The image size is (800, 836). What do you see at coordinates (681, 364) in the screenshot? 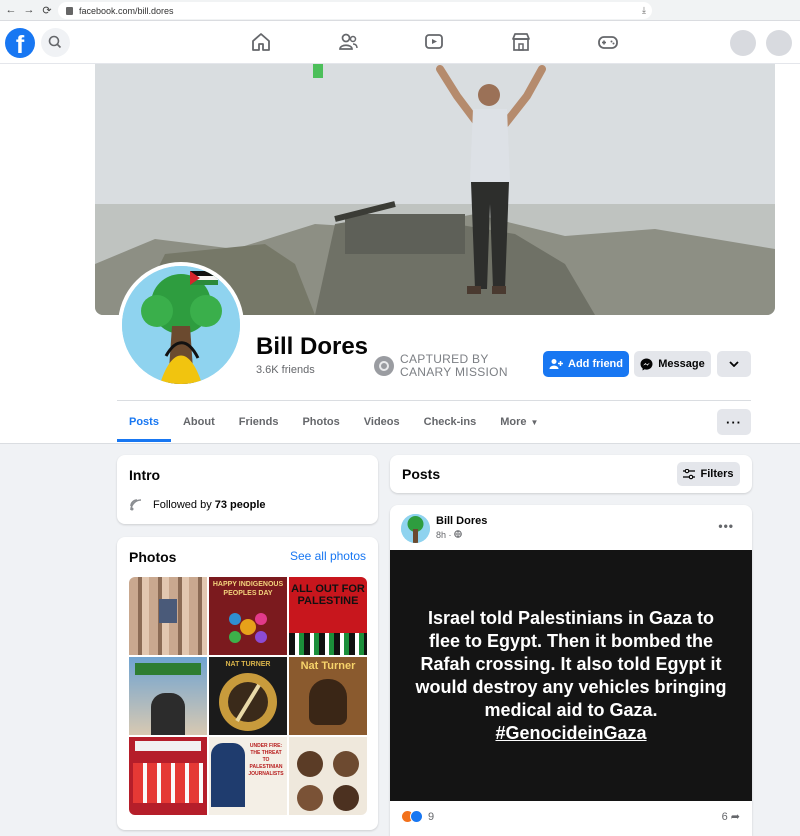
I see `message-label: Message` at bounding box center [681, 364].